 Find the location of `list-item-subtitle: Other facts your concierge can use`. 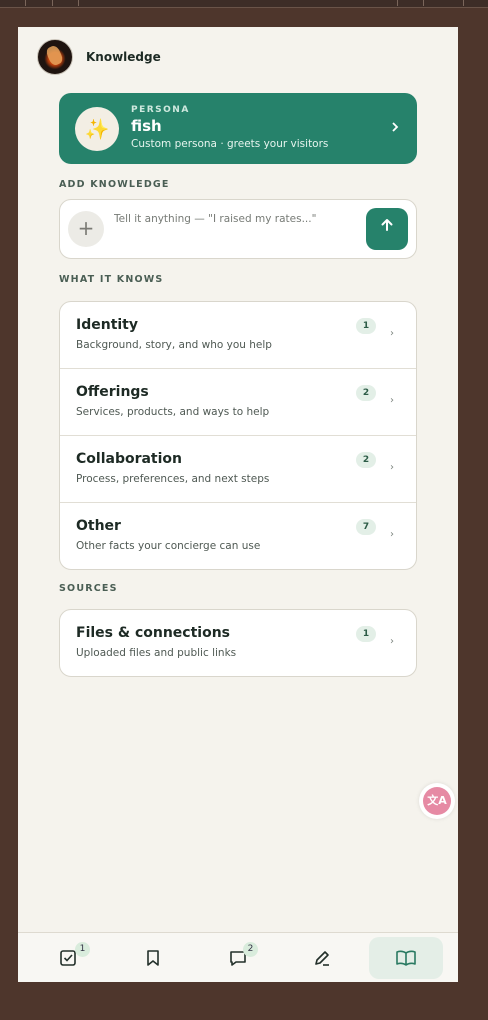

list-item-subtitle: Other facts your concierge can use is located at coordinates (168, 546).